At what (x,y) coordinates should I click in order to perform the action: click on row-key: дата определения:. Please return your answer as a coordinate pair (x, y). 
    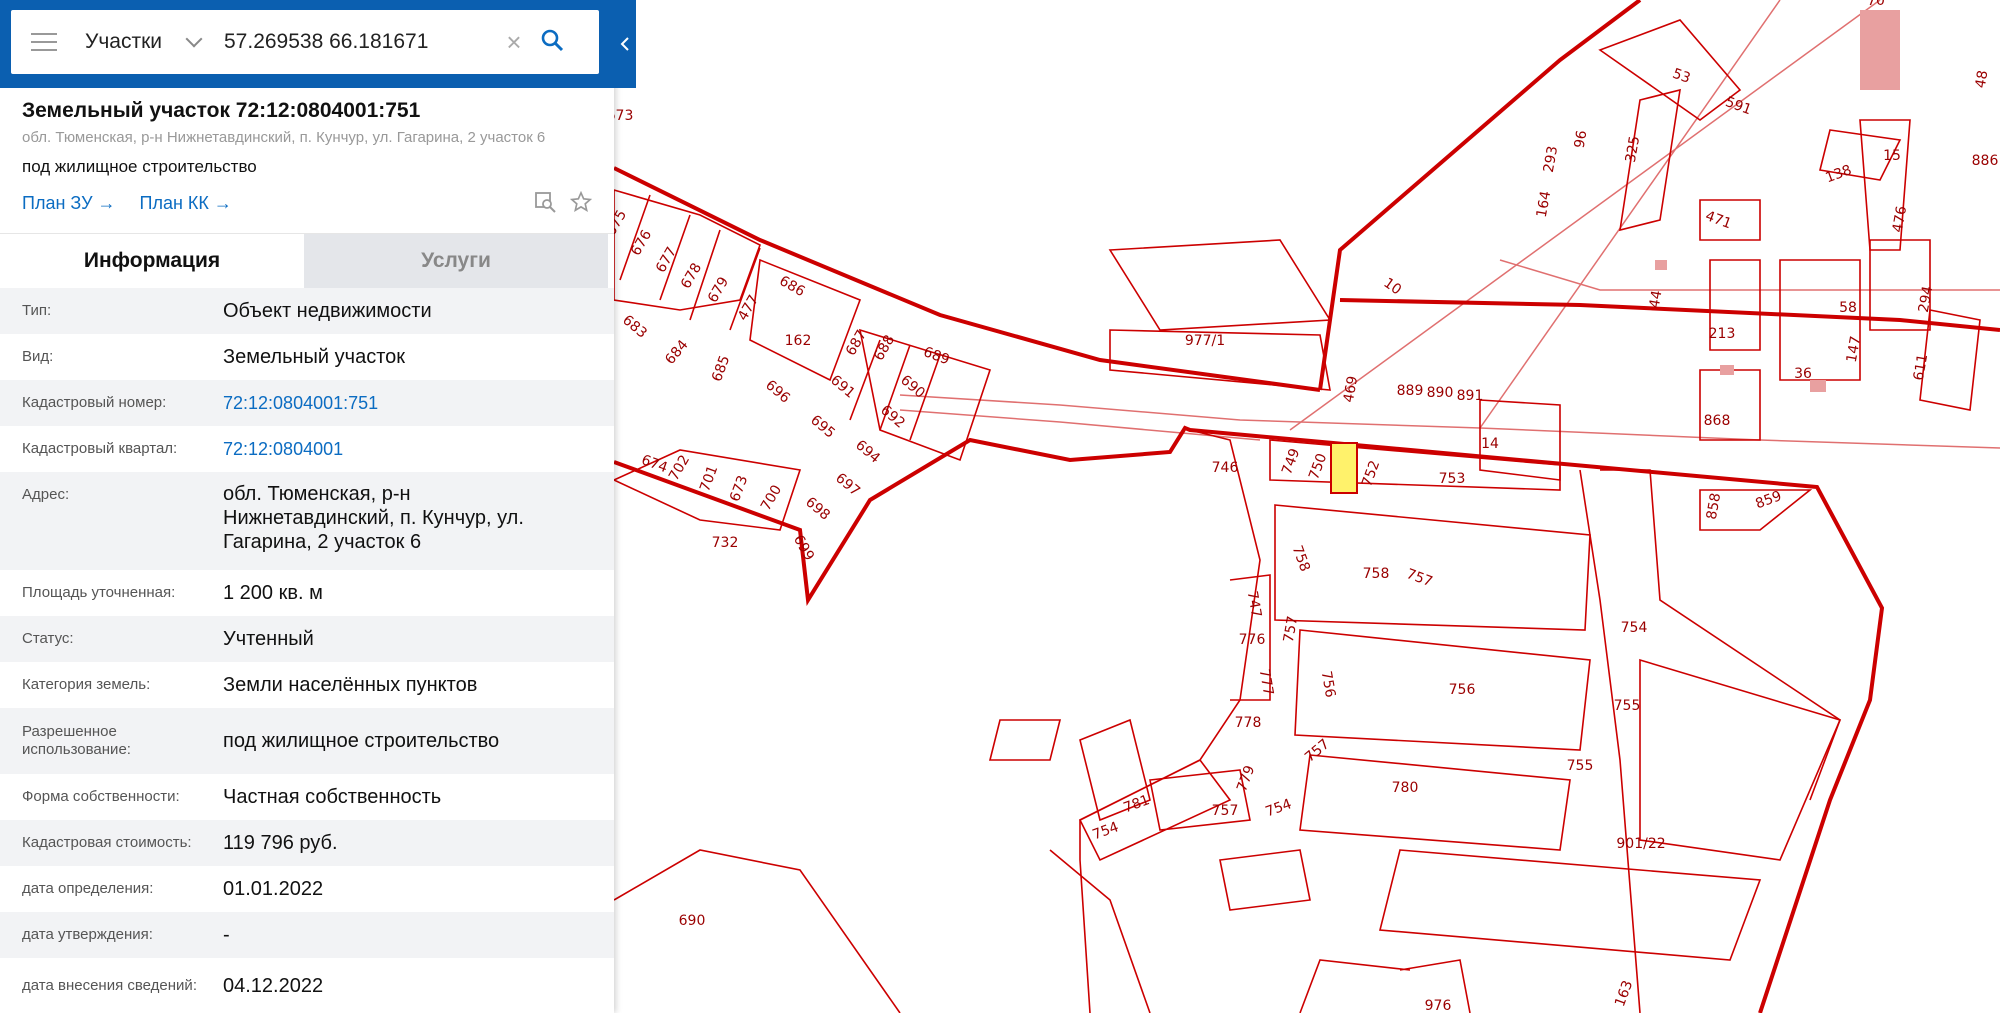
    Looking at the image, I should click on (88, 888).